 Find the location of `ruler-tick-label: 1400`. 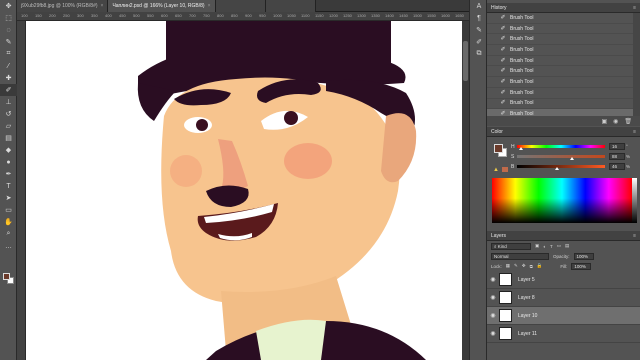

ruler-tick-label: 1400 is located at coordinates (389, 15).